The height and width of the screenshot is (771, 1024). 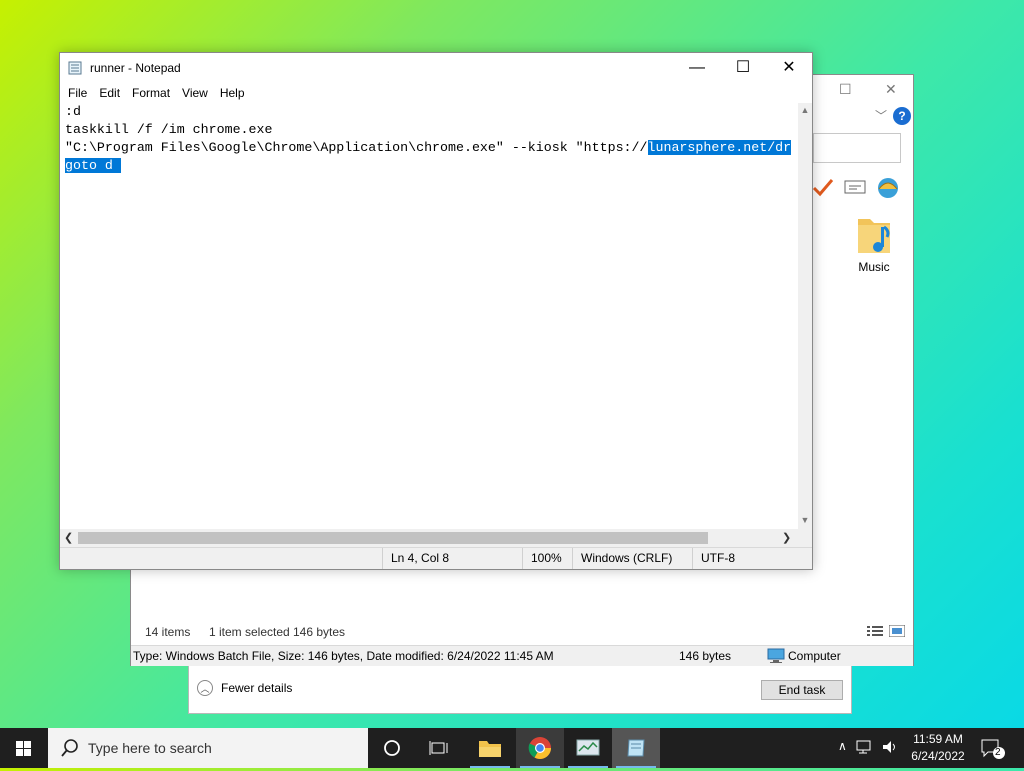 I want to click on status-bar: Ln 4, Col 8 100% Windows (CRLF) UTF-8, so click(x=436, y=558).